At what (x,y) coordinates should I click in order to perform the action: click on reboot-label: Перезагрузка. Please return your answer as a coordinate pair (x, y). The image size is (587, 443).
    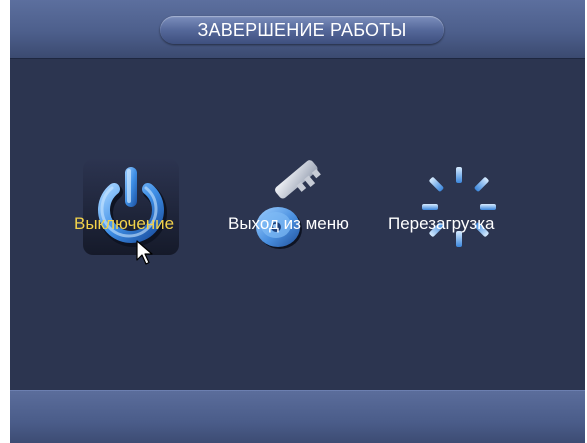
    Looking at the image, I should click on (441, 223).